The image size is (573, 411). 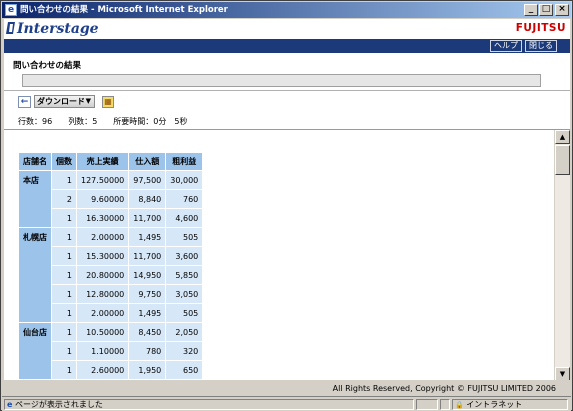 I want to click on table-cell: 760, so click(x=184, y=199).